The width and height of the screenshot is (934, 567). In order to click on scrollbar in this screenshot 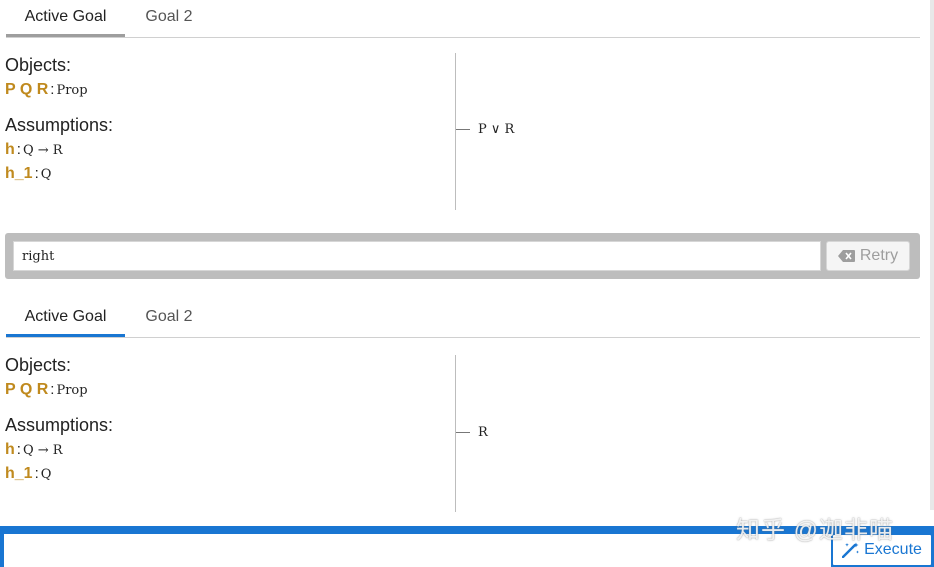, I will do `click(931, 255)`.